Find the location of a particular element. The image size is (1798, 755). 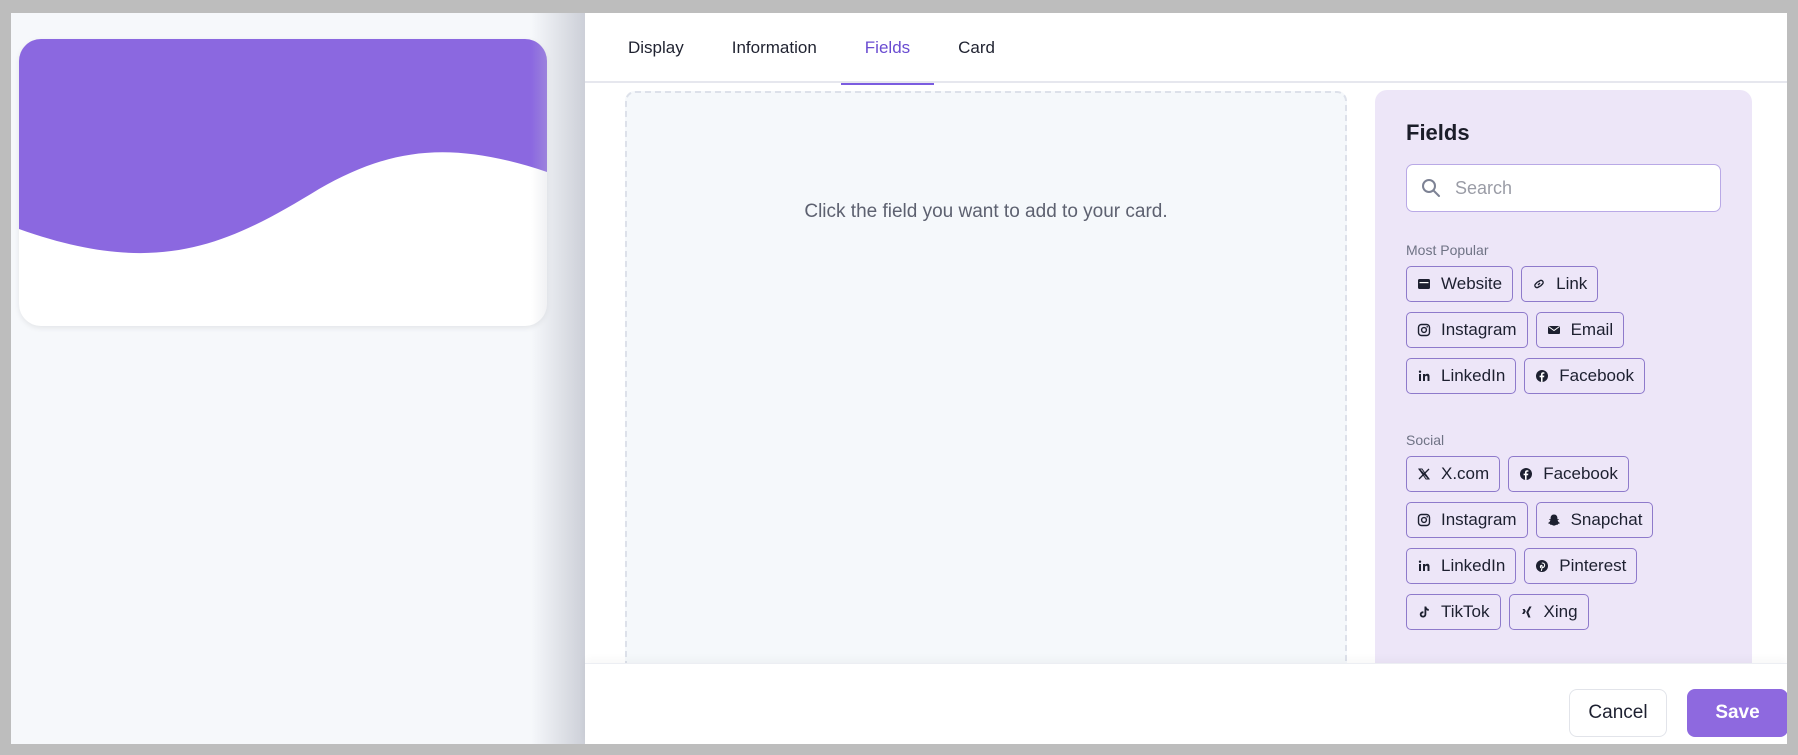

card-preview is located at coordinates (283, 182).